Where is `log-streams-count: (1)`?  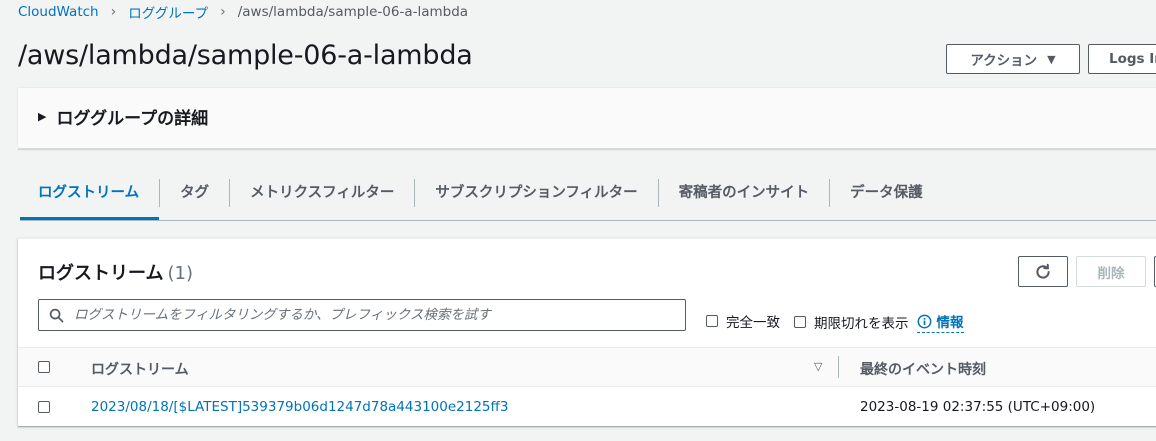 log-streams-count: (1) is located at coordinates (180, 273).